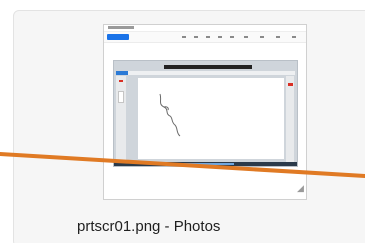  Describe the element at coordinates (121, 119) in the screenshot. I see `nested-left-panel` at that location.